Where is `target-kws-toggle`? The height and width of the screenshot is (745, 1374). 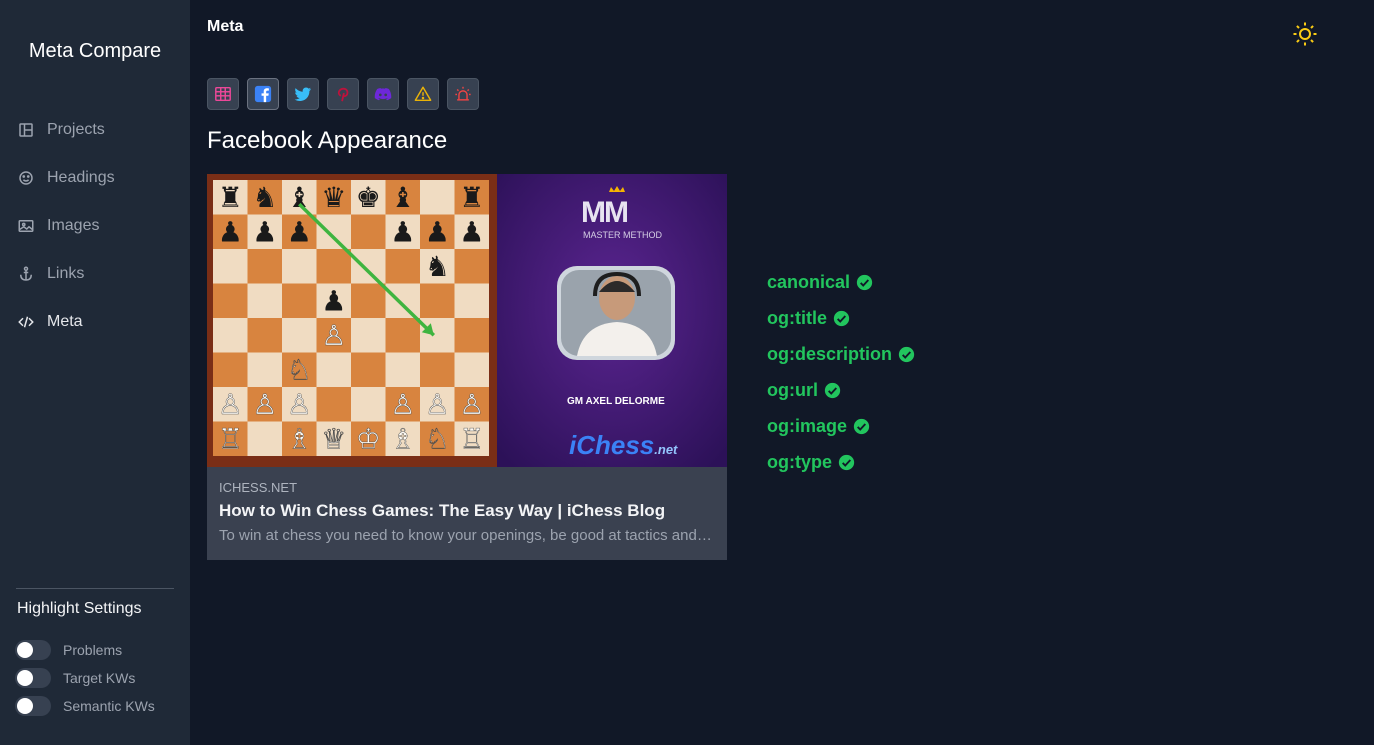
target-kws-toggle is located at coordinates (33, 678).